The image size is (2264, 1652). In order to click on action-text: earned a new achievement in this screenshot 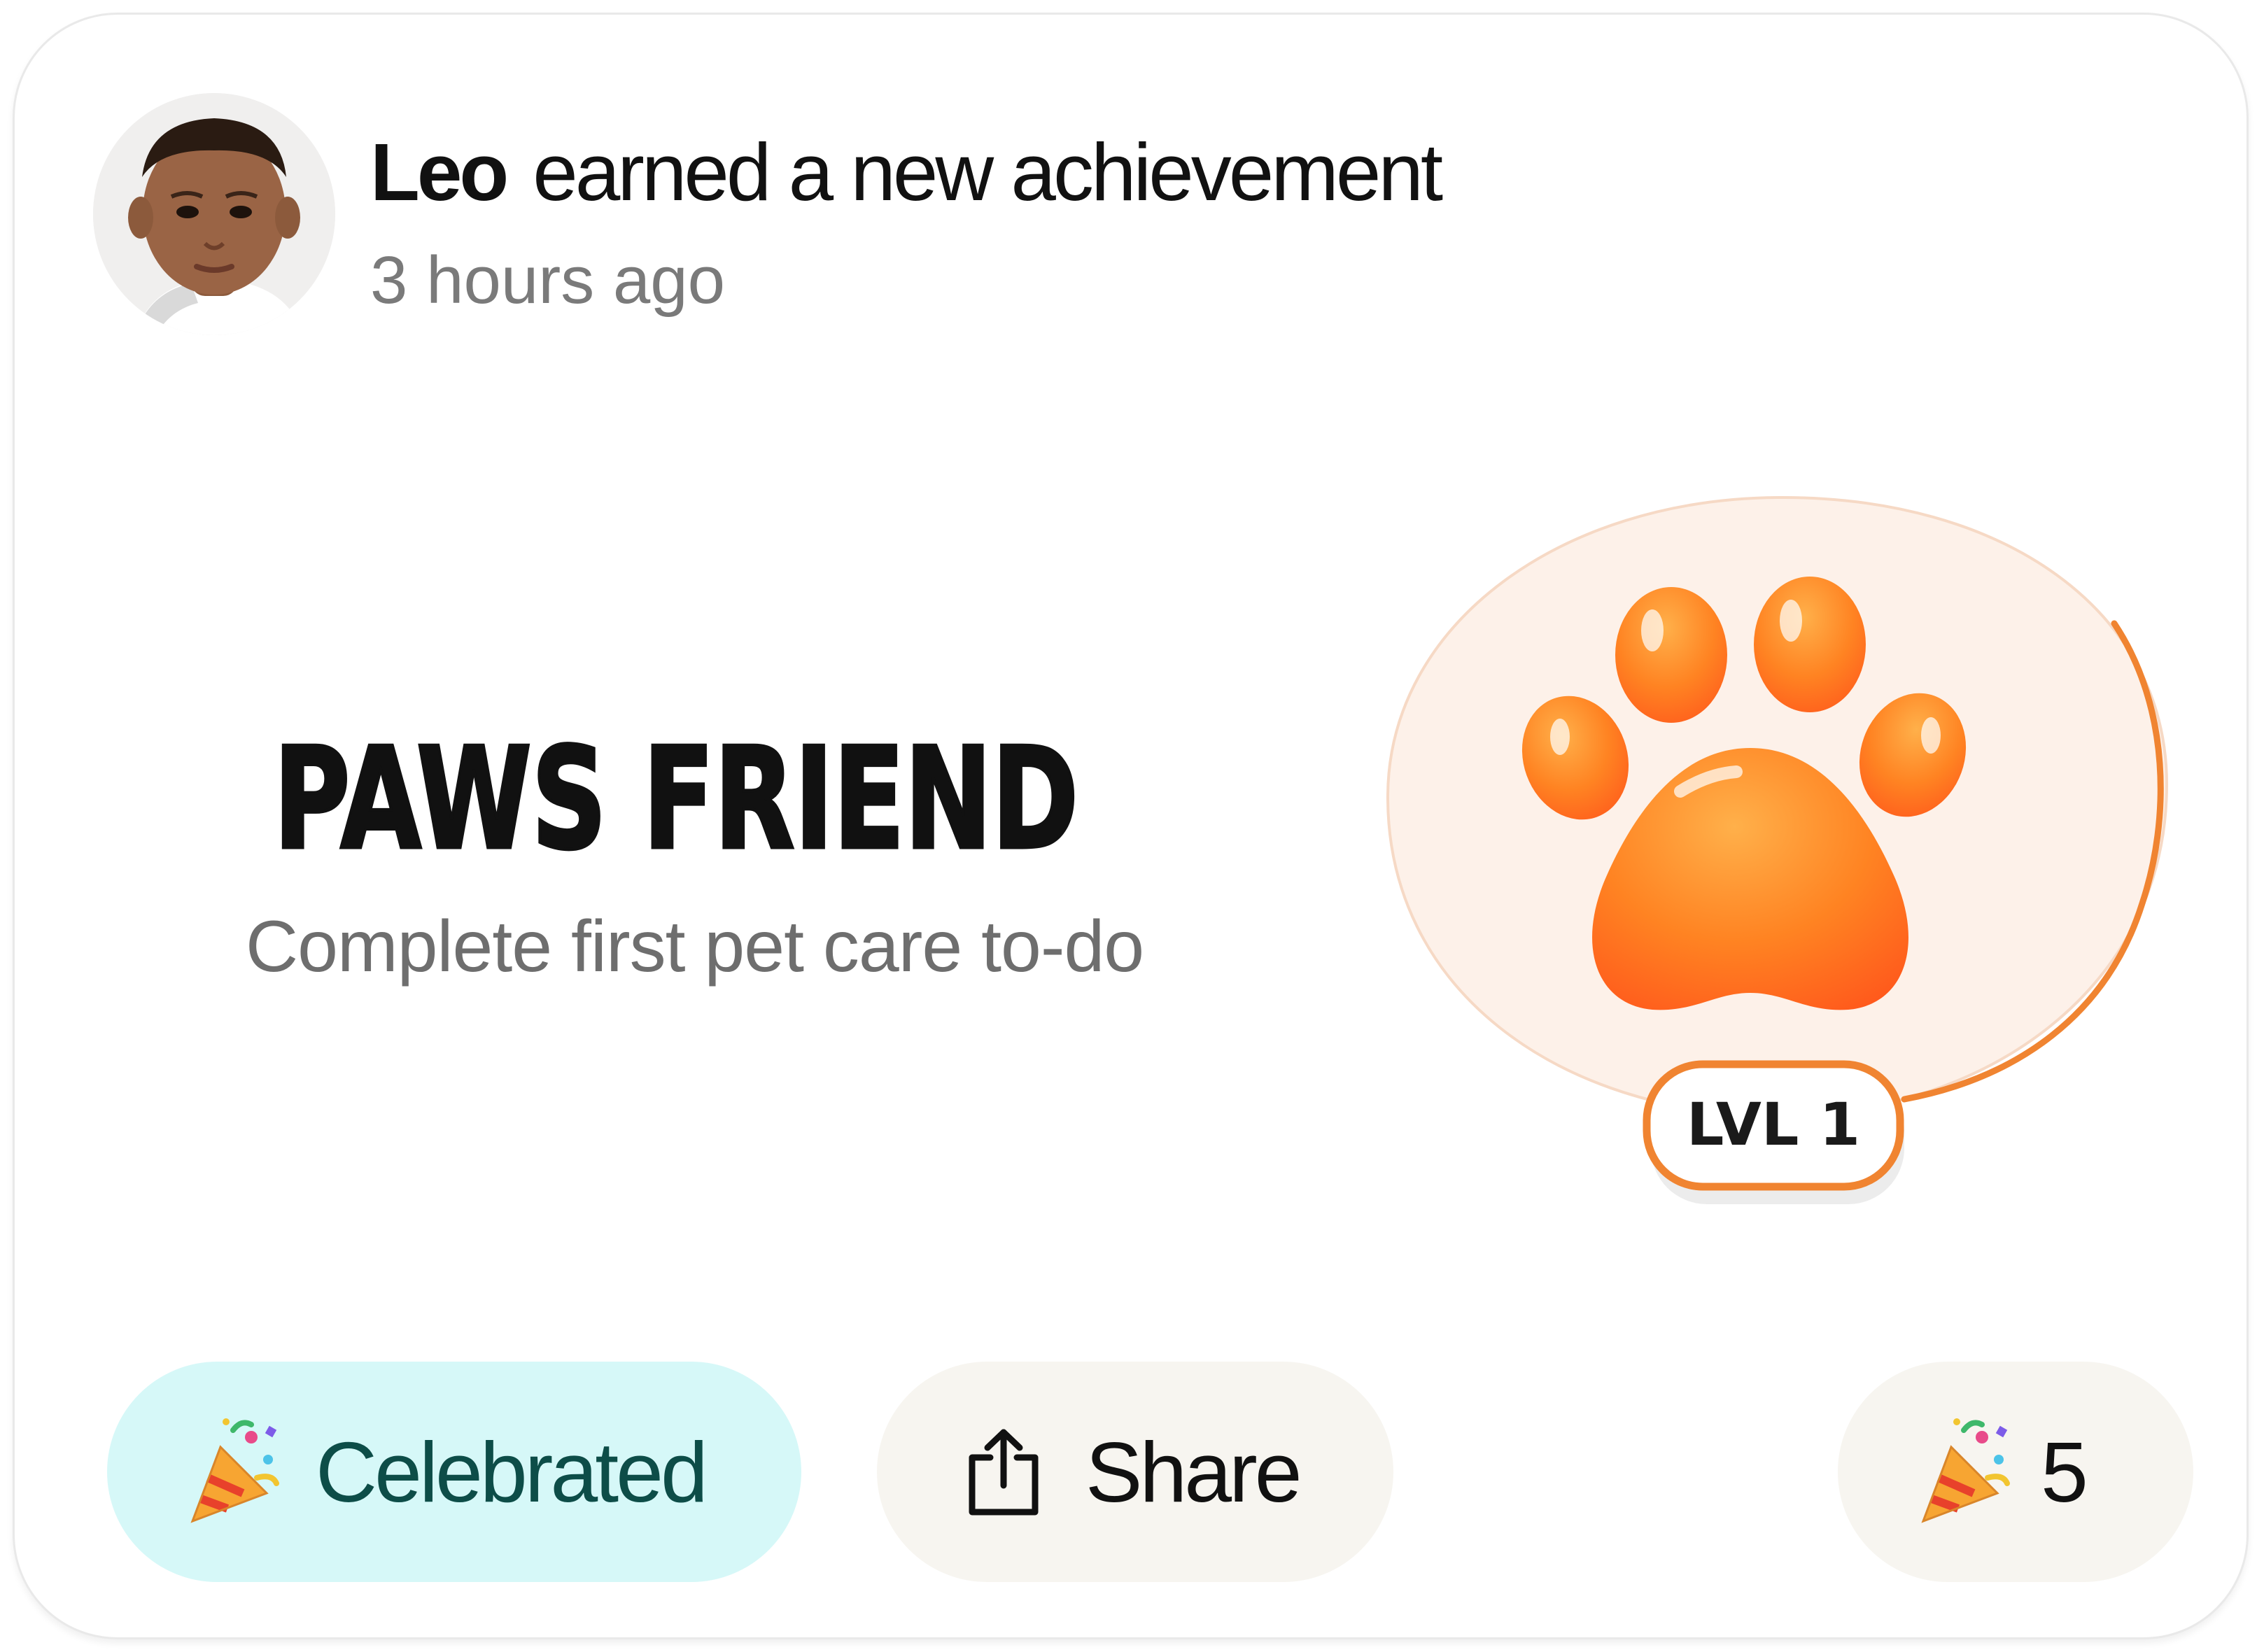, I will do `click(988, 172)`.